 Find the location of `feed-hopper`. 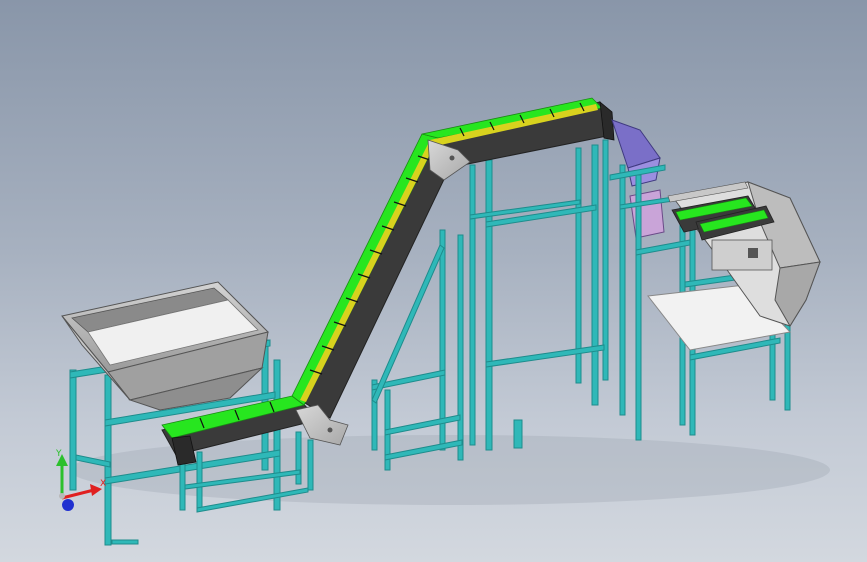

feed-hopper is located at coordinates (165, 346).